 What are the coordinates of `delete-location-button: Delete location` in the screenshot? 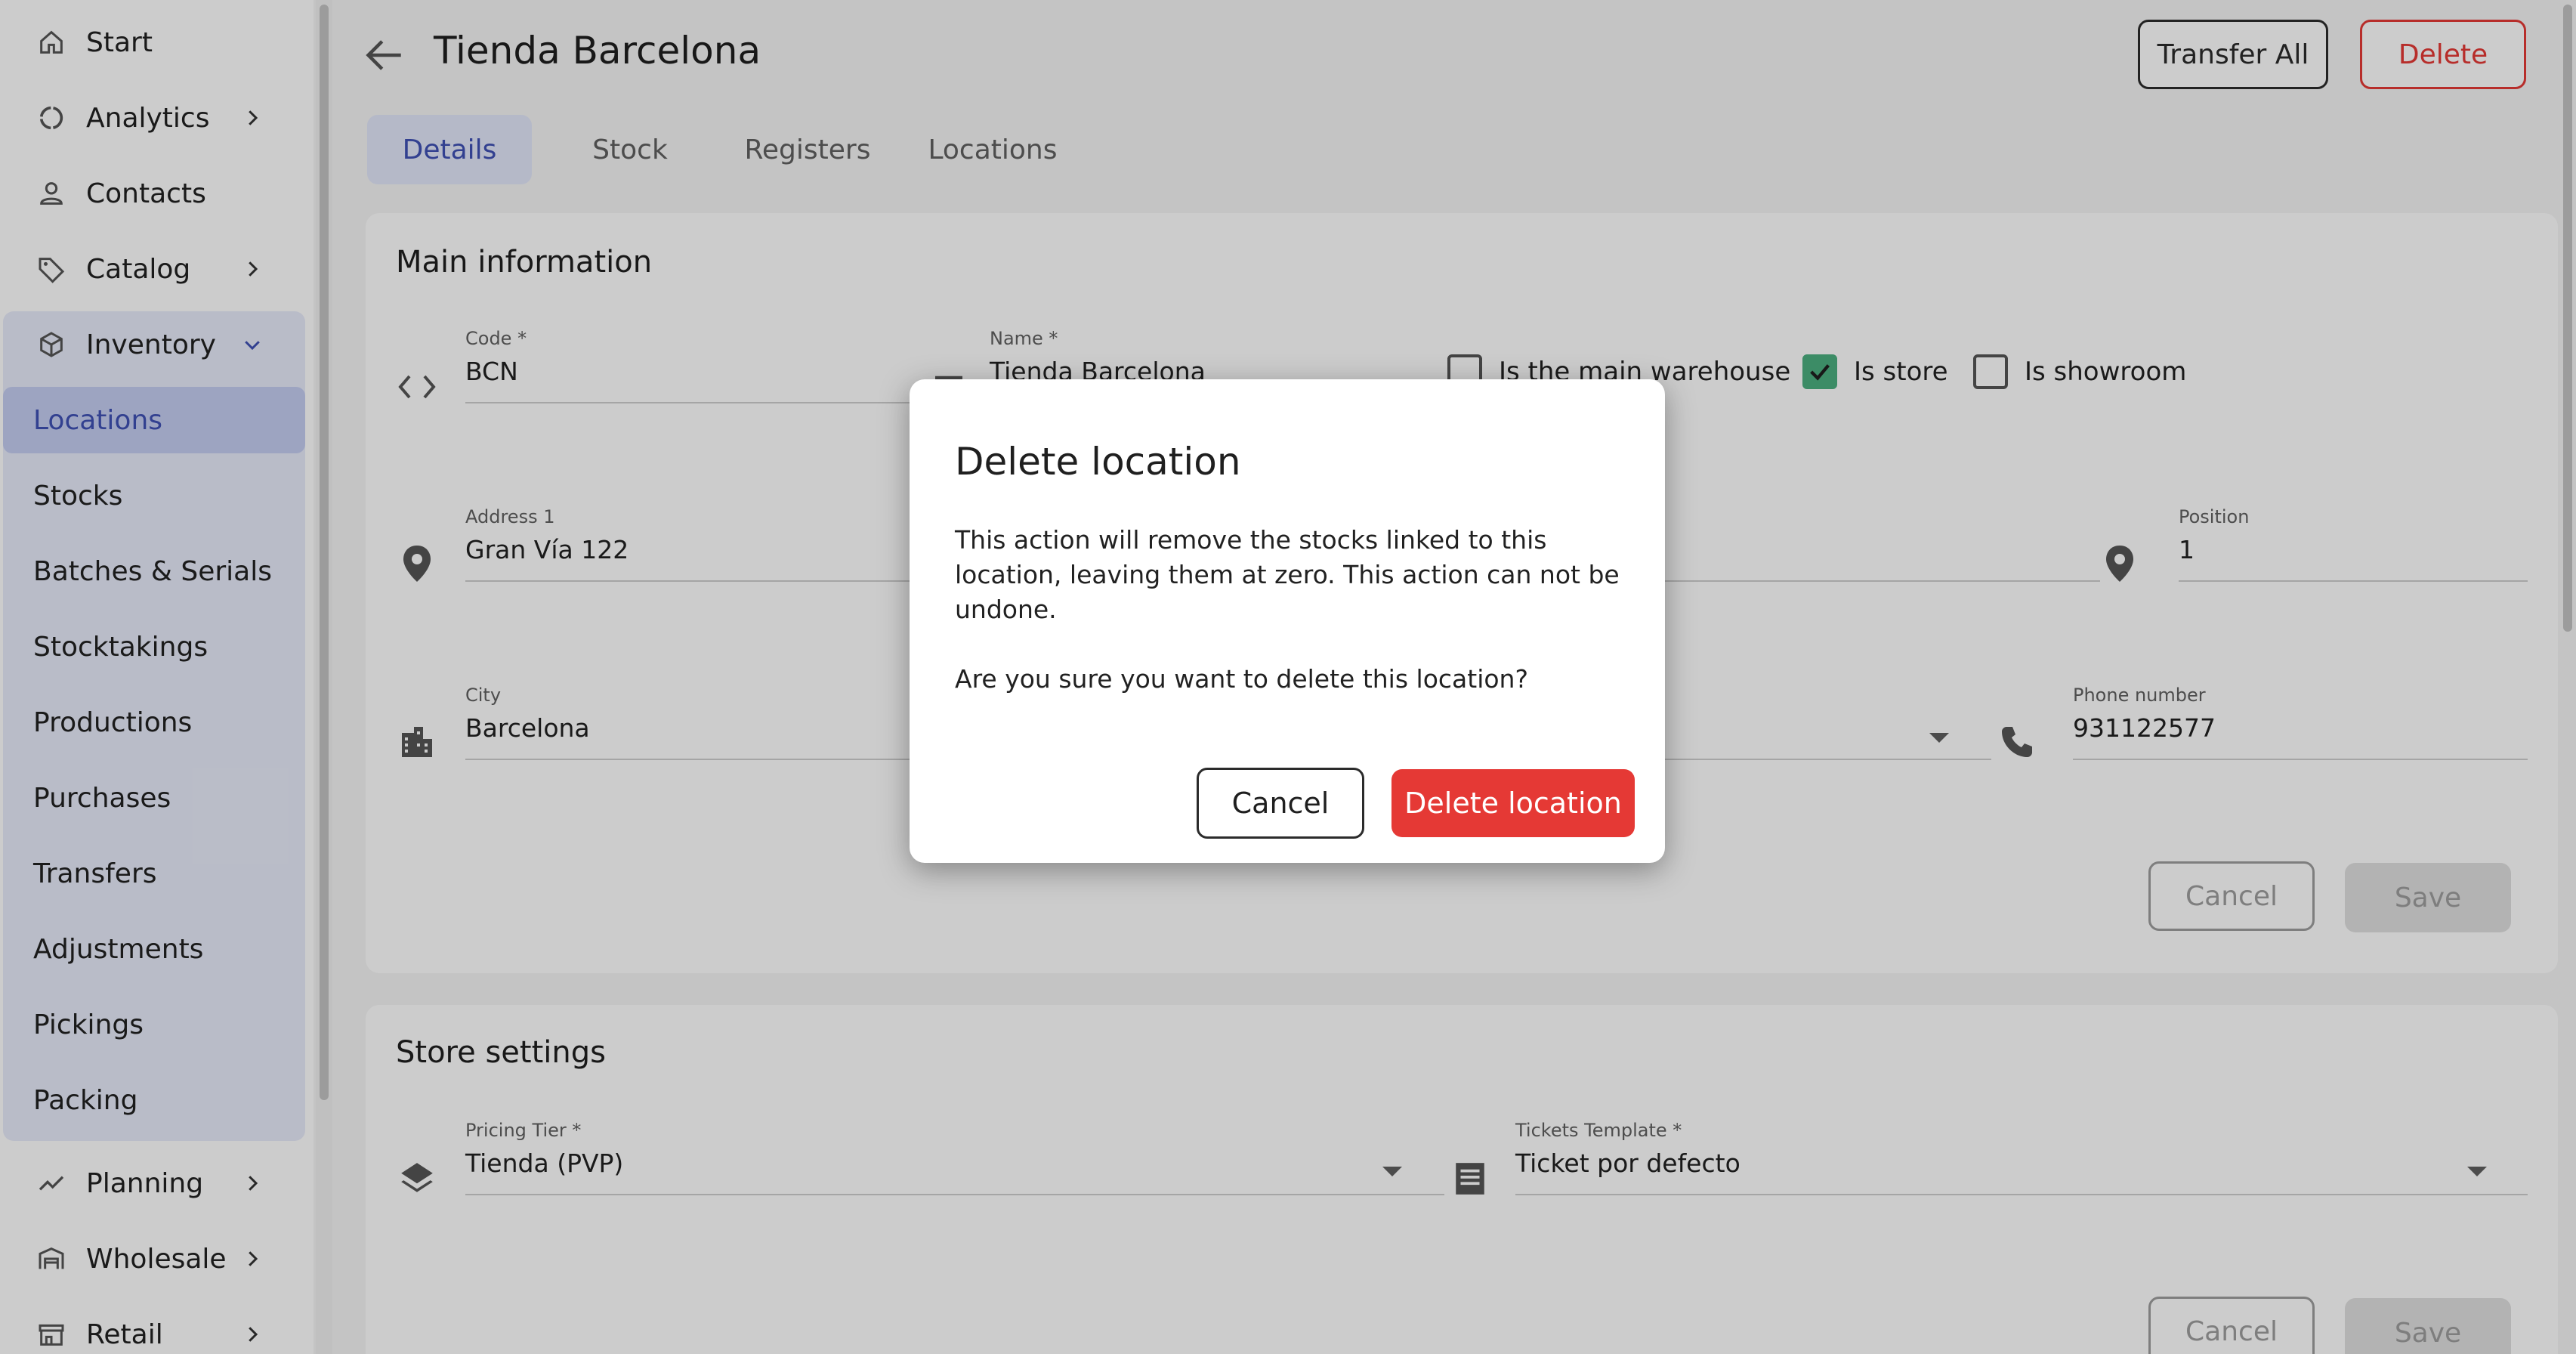 It's located at (1513, 803).